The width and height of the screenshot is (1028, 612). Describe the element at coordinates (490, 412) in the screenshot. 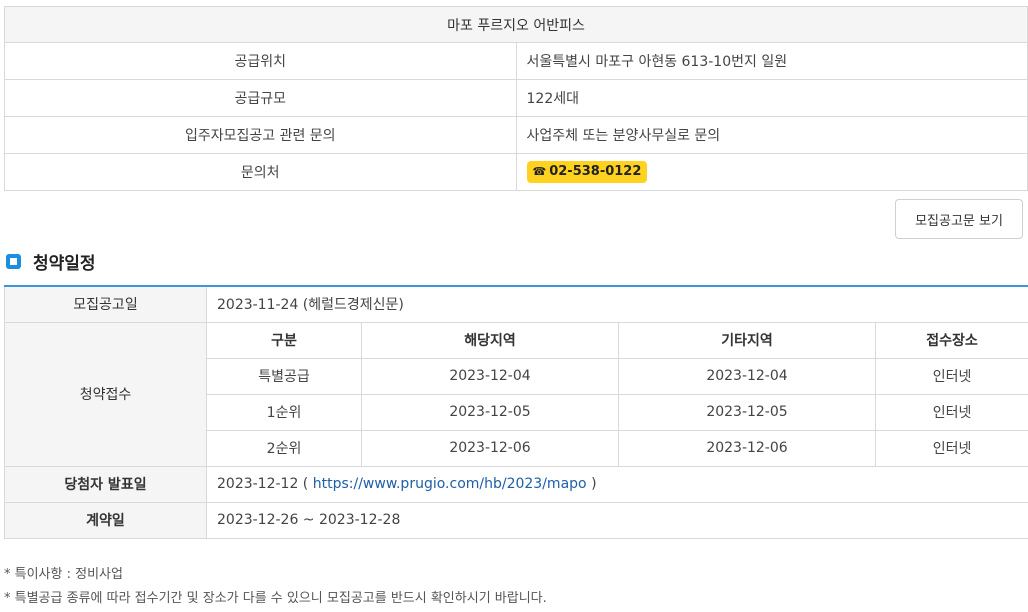

I see `row-local-date: 2023-12-05` at that location.